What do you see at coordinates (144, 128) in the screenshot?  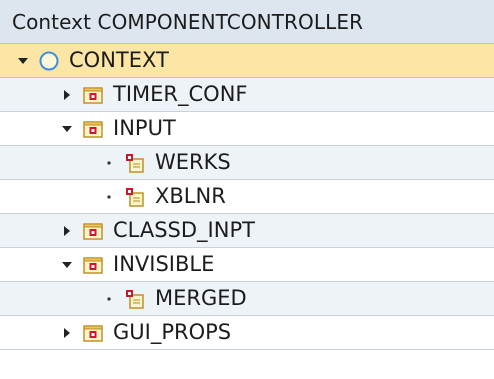 I see `tree-node-label: INPUT` at bounding box center [144, 128].